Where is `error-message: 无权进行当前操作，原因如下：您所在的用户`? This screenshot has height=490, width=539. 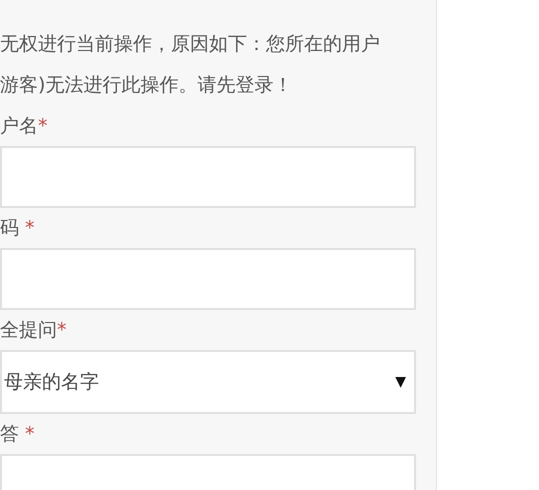 error-message: 无权进行当前操作，原因如下：您所在的用户 is located at coordinates (190, 44).